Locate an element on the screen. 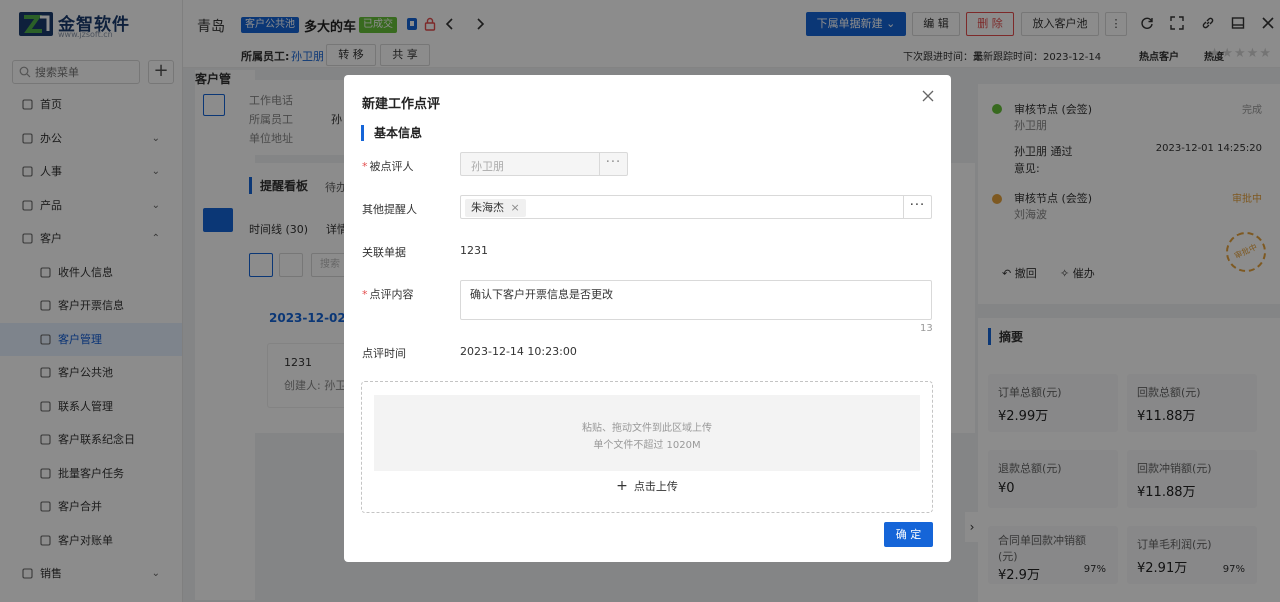 Image resolution: width=1280 pixels, height=602 pixels. upload-limit: 单个文件不超过 1020M is located at coordinates (647, 445).